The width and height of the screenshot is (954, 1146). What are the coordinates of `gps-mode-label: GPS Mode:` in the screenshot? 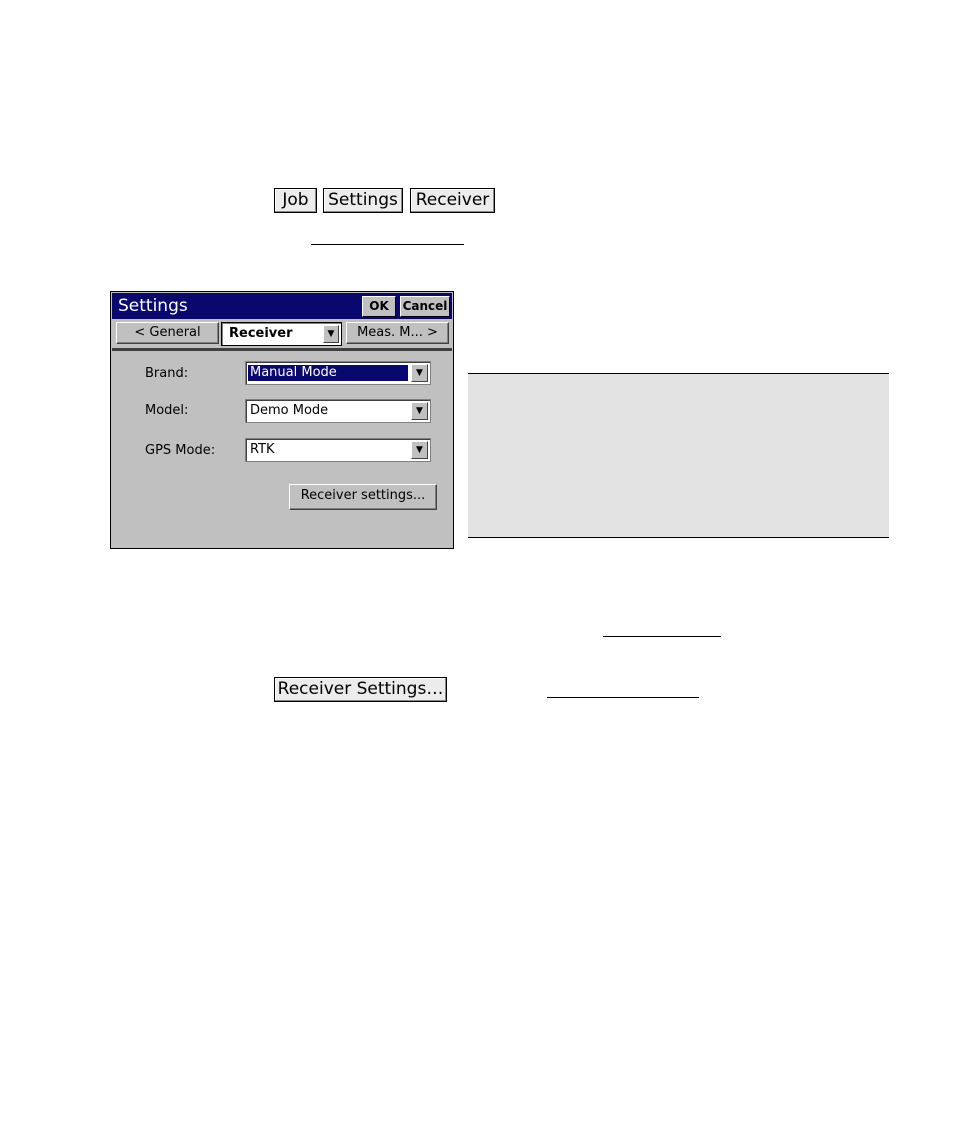 It's located at (180, 450).